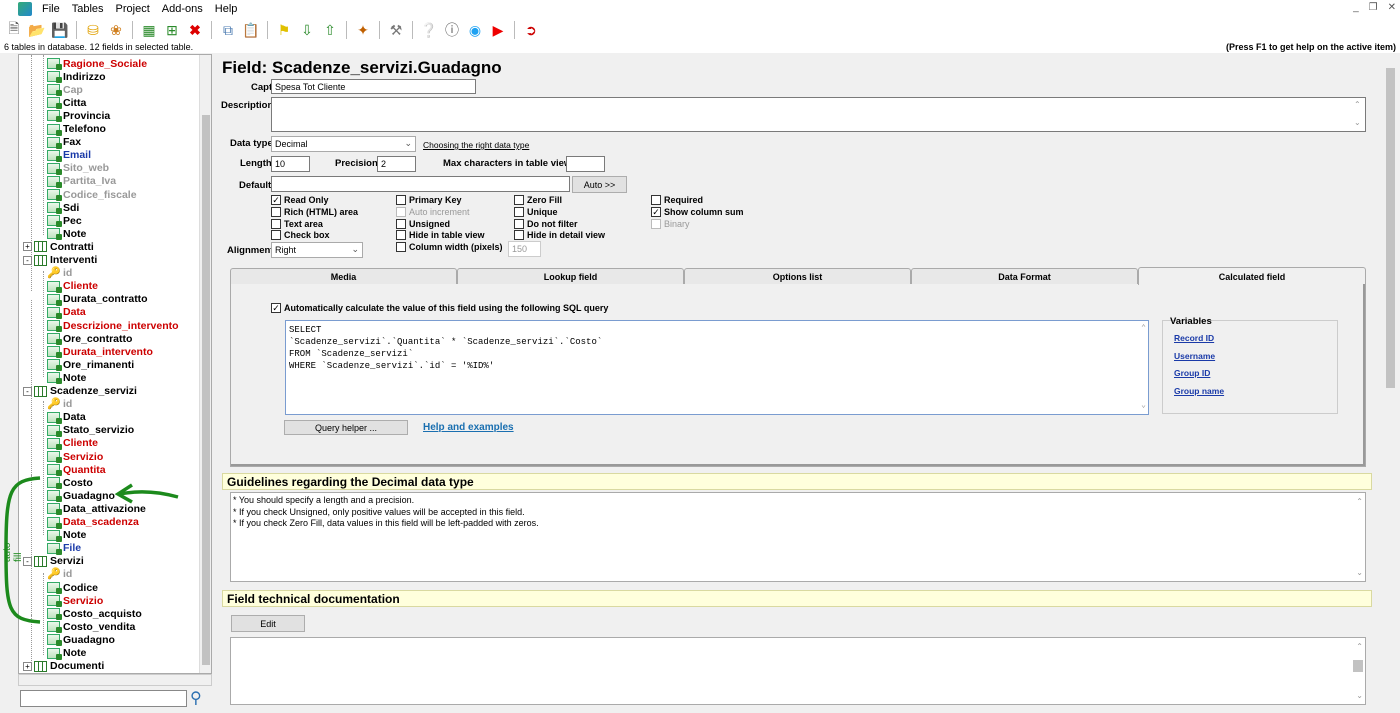  Describe the element at coordinates (559, 235) in the screenshot. I see `hide-detail-view-checkbox: Hide in detail view` at that location.